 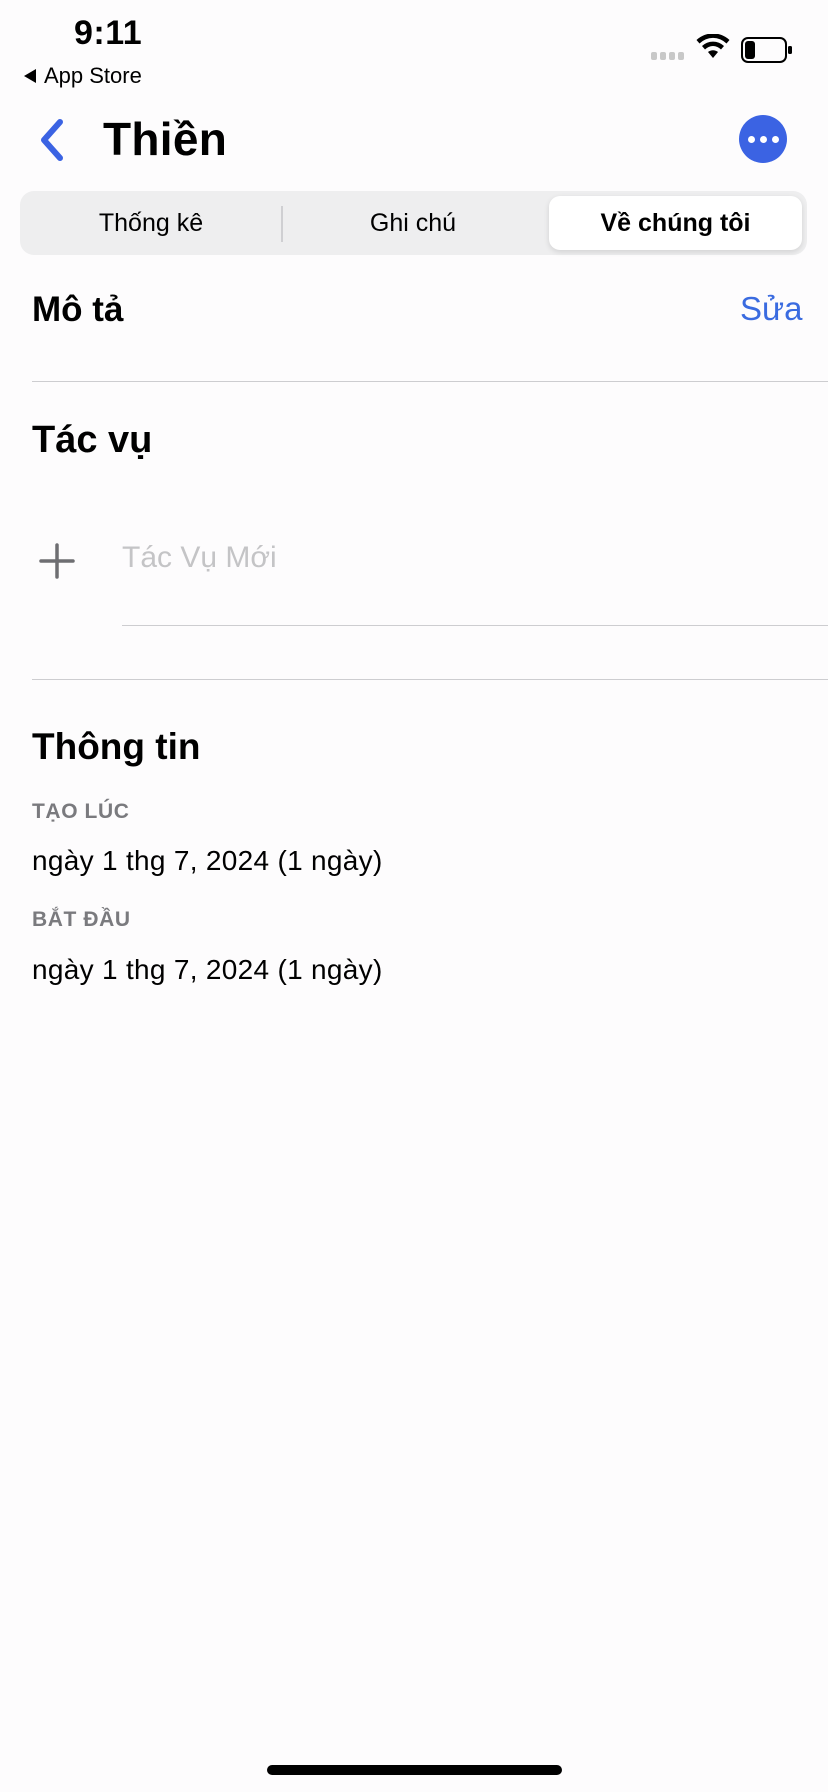 What do you see at coordinates (81, 811) in the screenshot?
I see `created-label: TẠO LÚC` at bounding box center [81, 811].